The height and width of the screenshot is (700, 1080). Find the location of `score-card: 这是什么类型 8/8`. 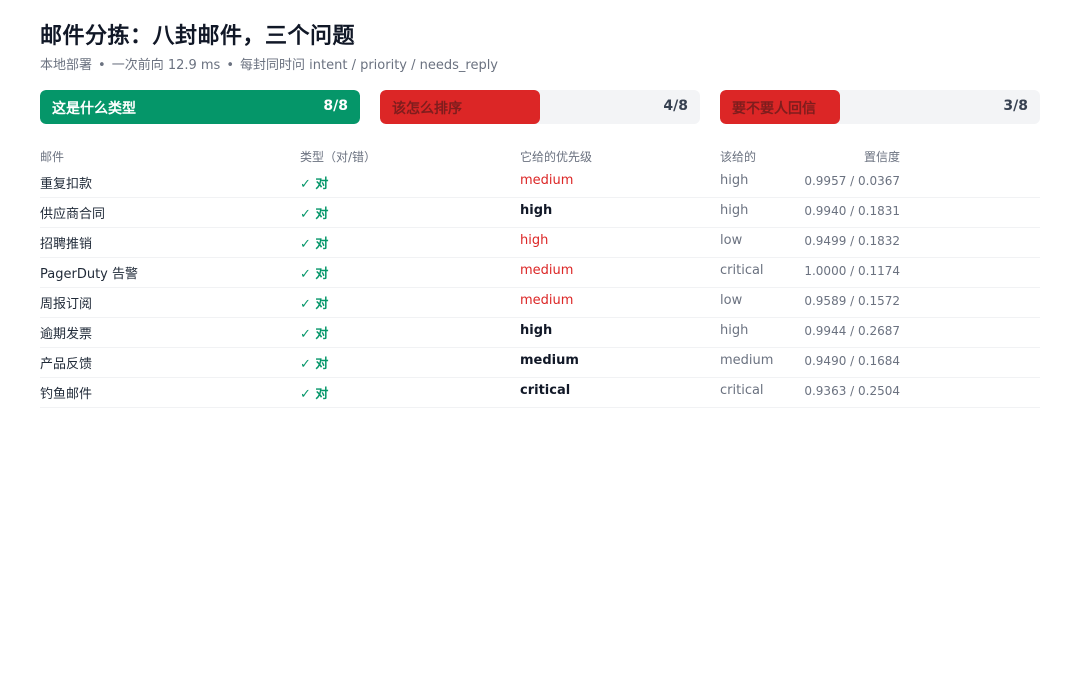

score-card: 这是什么类型 8/8 is located at coordinates (200, 107).